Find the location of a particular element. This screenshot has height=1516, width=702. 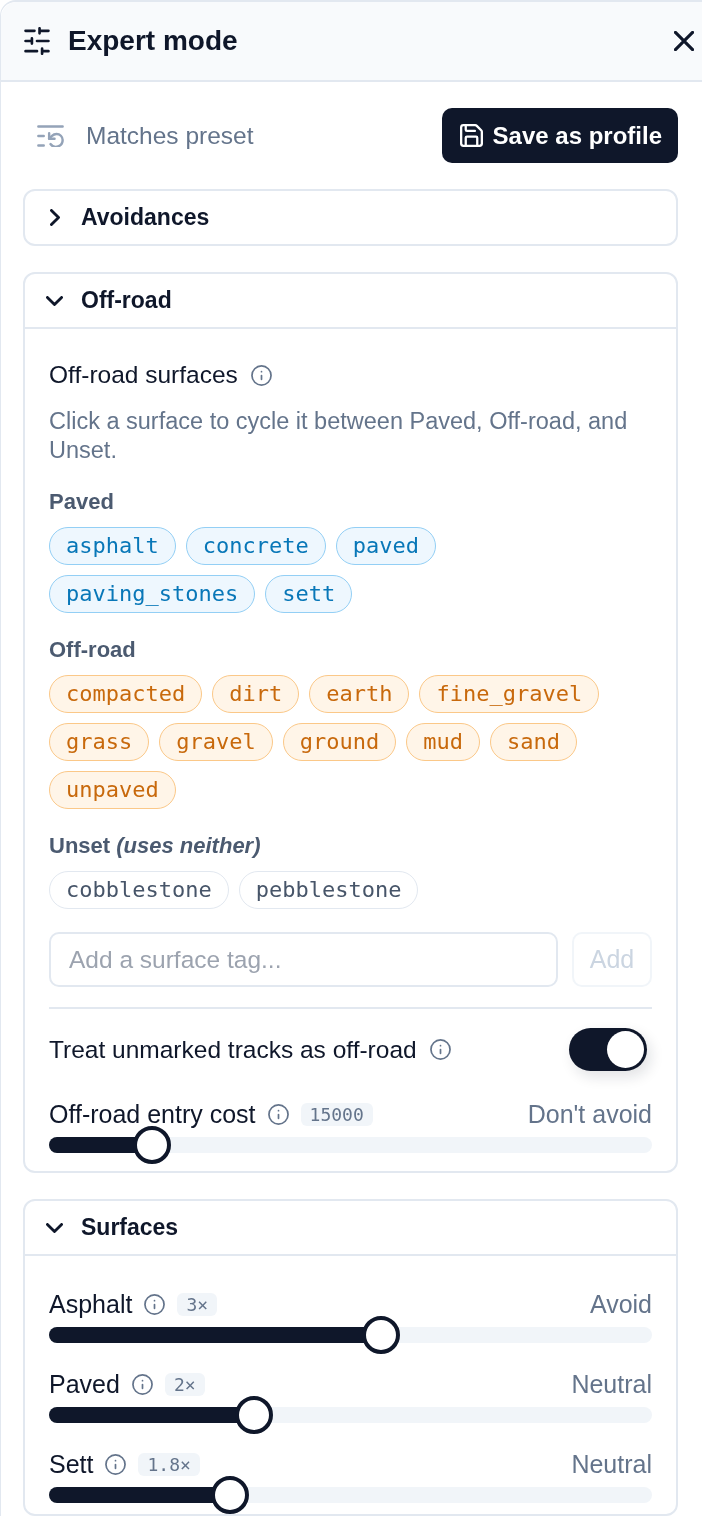

slider-label: Paved is located at coordinates (84, 1384).